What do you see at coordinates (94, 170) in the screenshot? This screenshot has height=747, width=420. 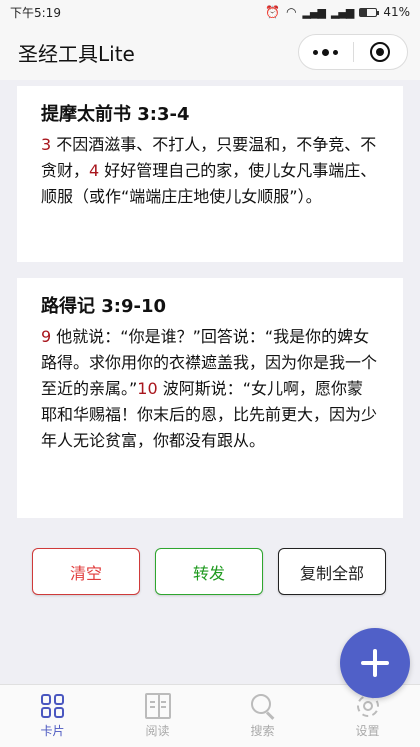 I see `verse-number: 4` at bounding box center [94, 170].